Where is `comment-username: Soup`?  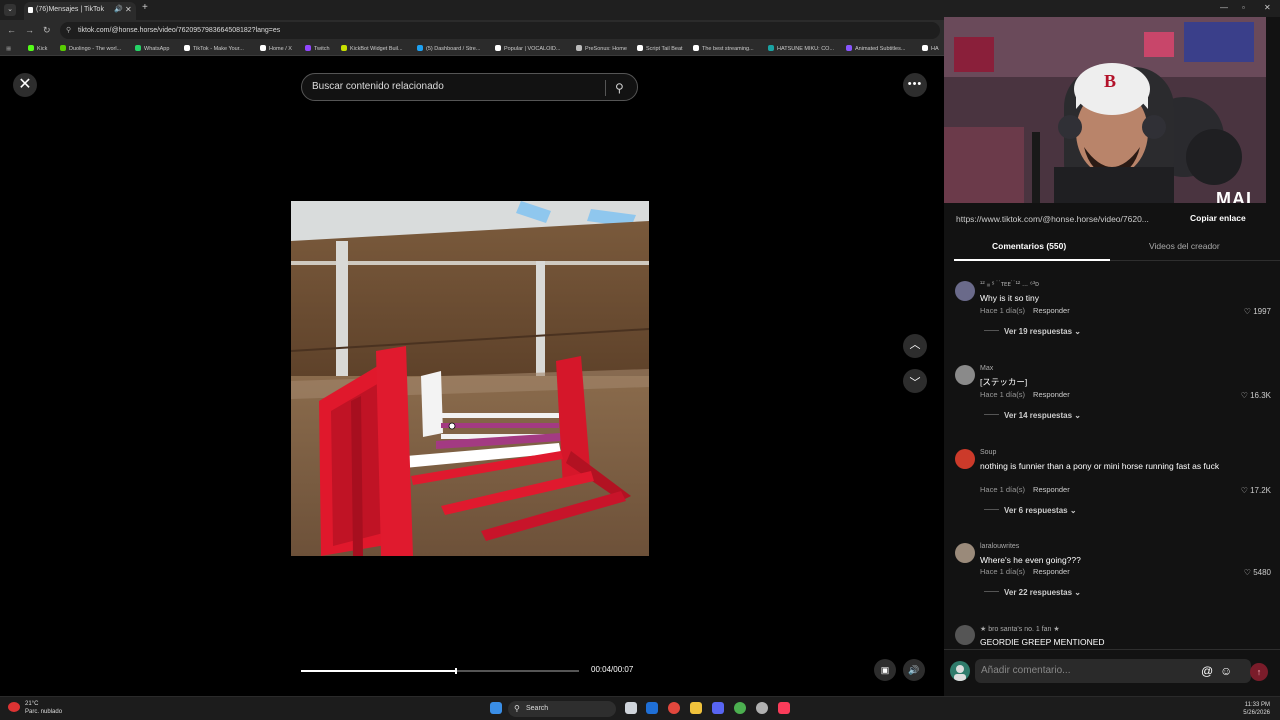
comment-username: Soup is located at coordinates (988, 452).